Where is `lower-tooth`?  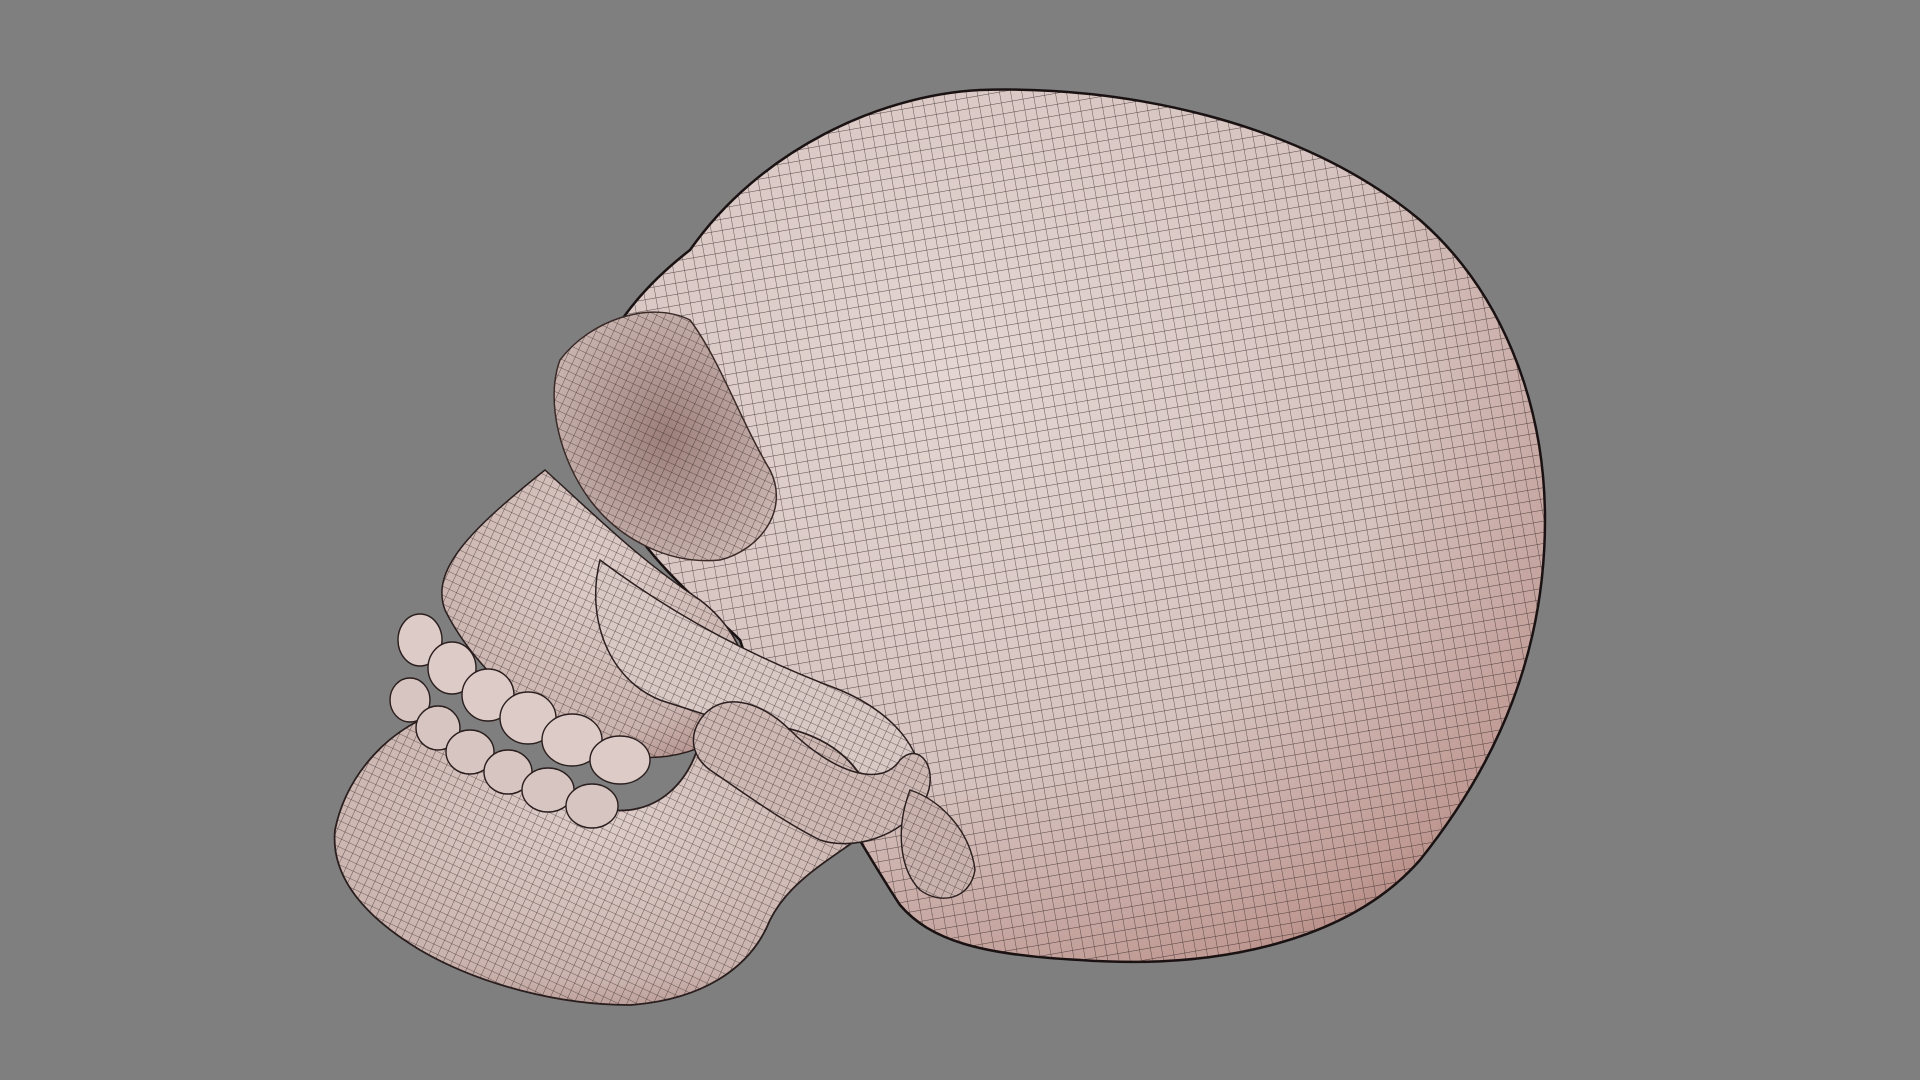 lower-tooth is located at coordinates (592, 806).